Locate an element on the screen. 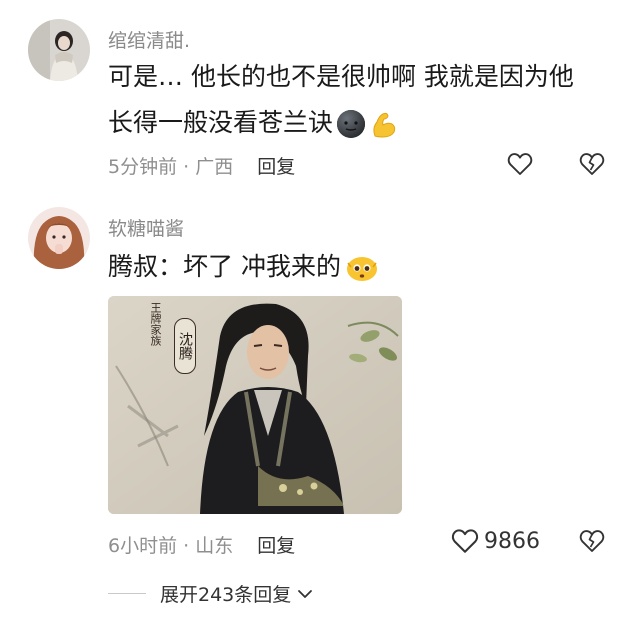 Image resolution: width=640 pixels, height=640 pixels. comment-meta: 5分钟前 · 广西 回复 is located at coordinates (201, 165).